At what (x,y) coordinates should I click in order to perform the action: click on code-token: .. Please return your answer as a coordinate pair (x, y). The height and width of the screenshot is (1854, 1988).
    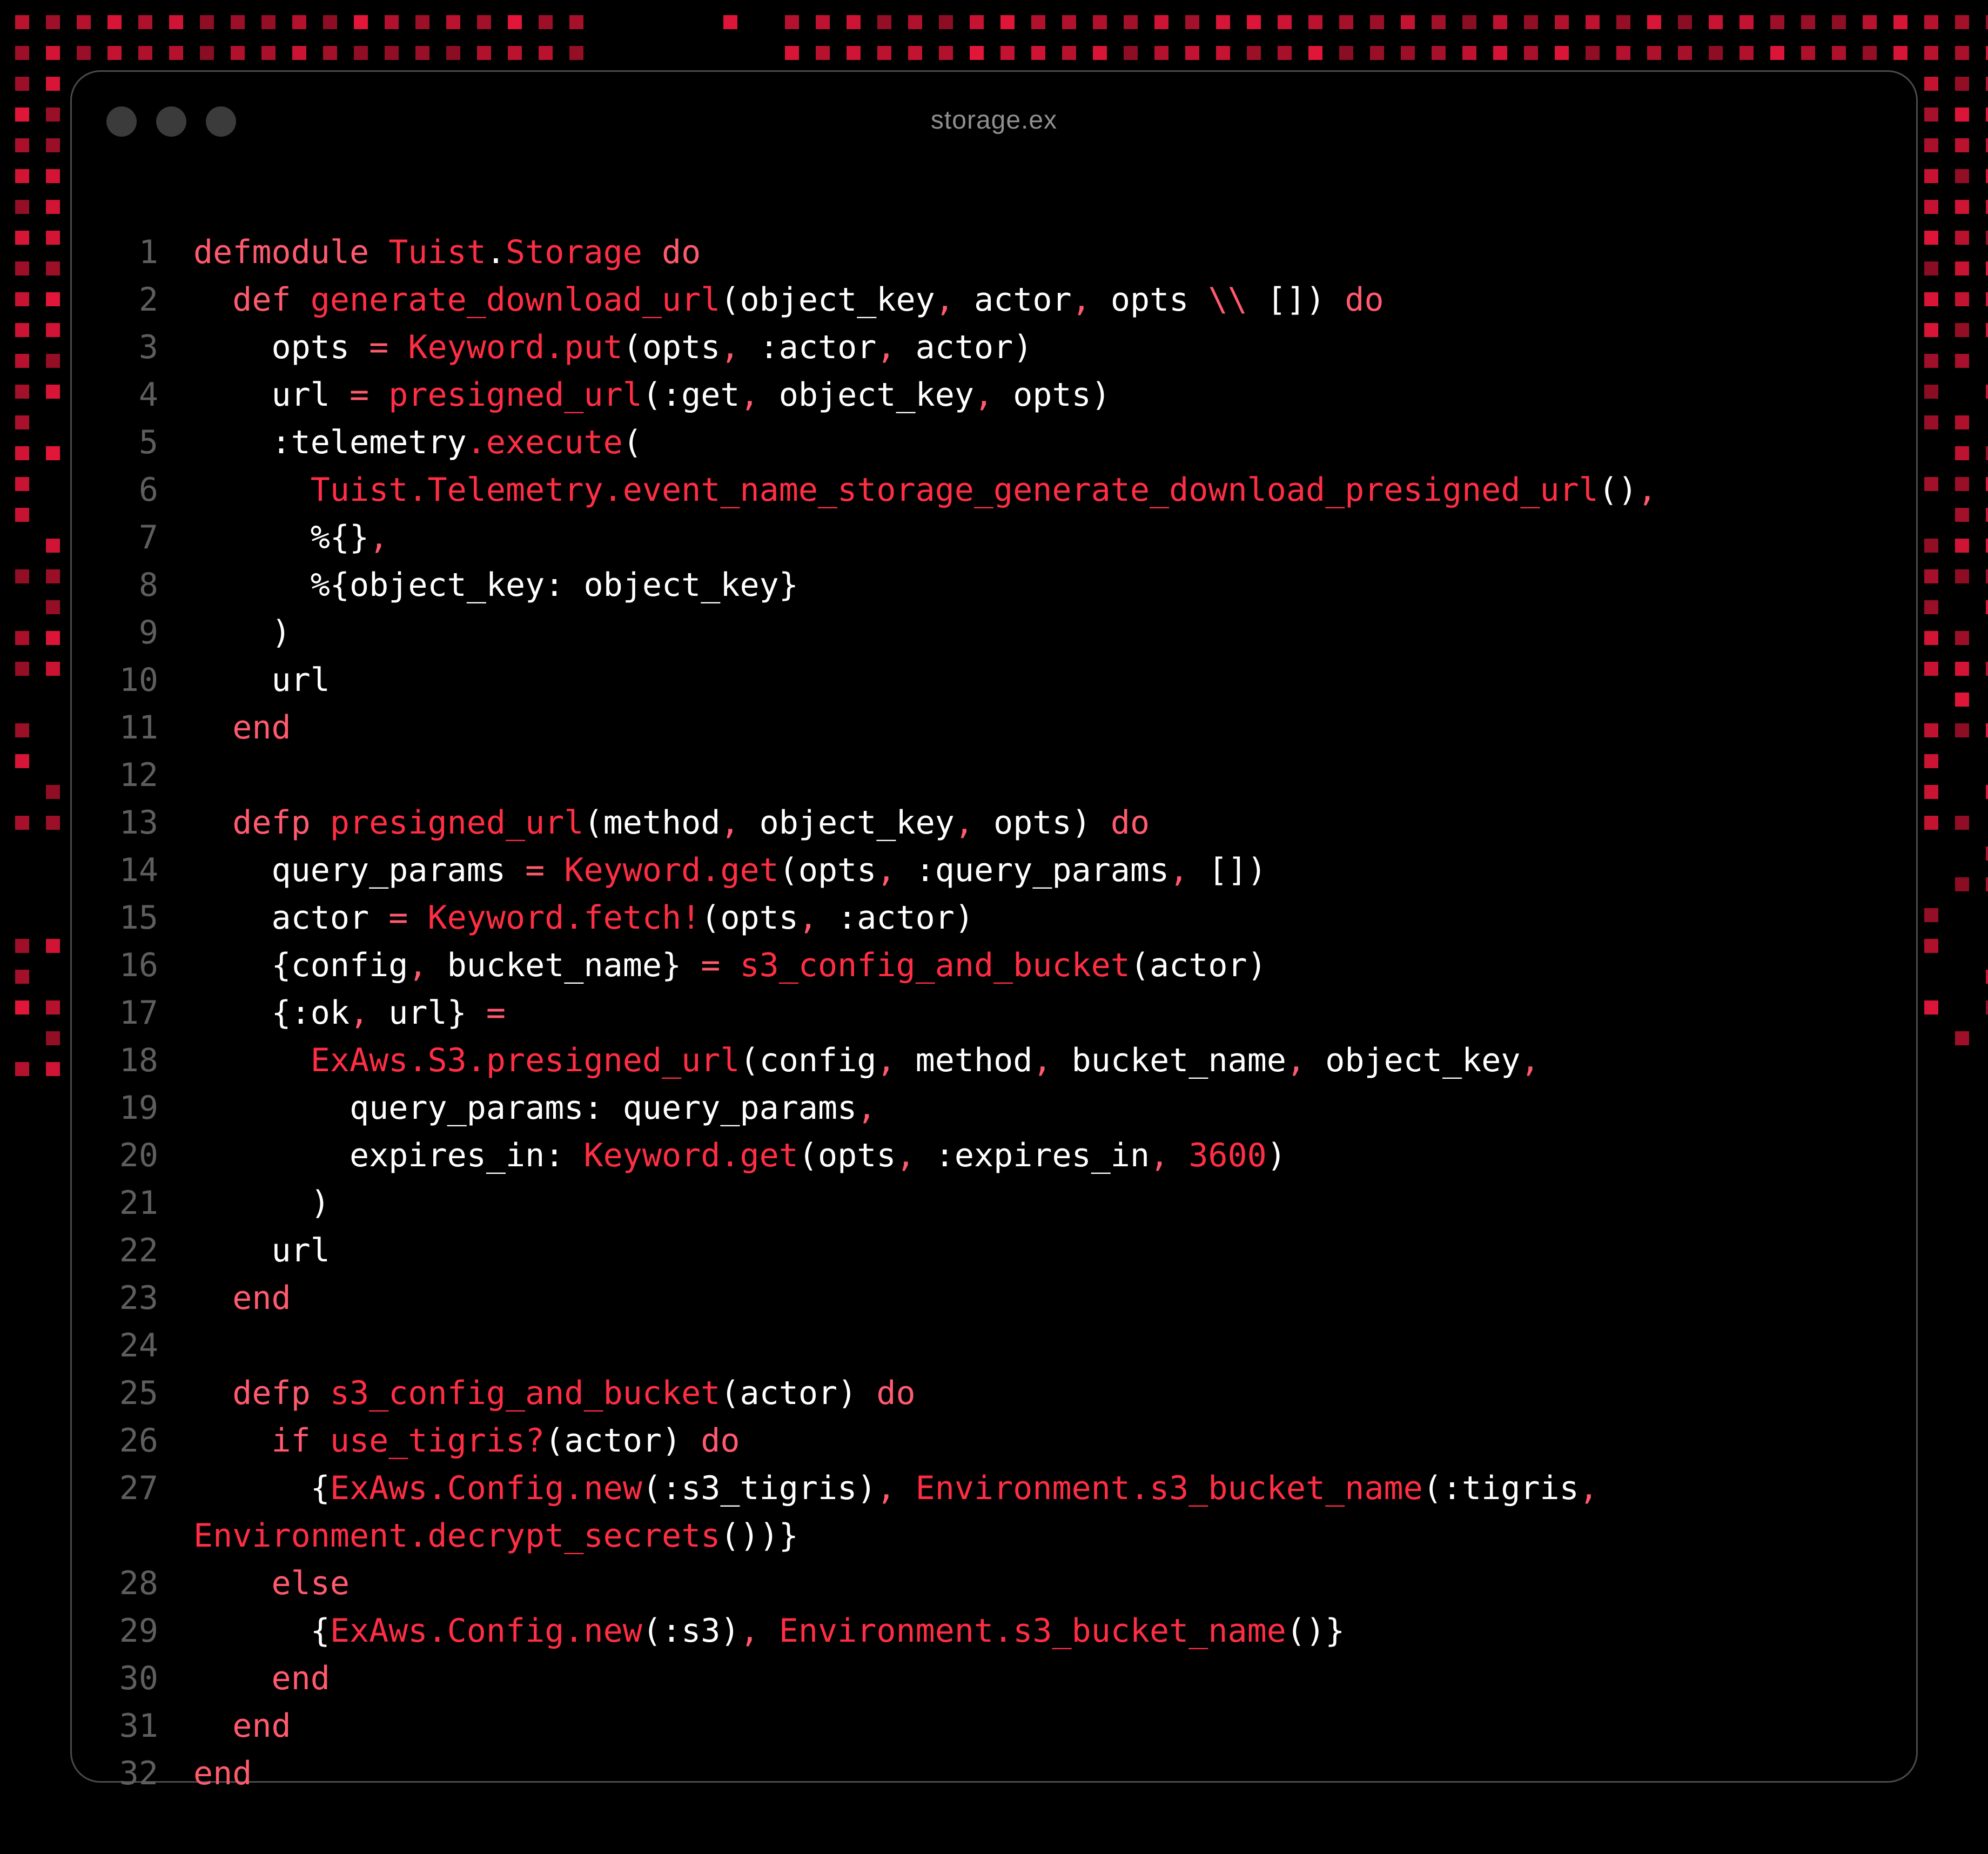
    Looking at the image, I should click on (496, 252).